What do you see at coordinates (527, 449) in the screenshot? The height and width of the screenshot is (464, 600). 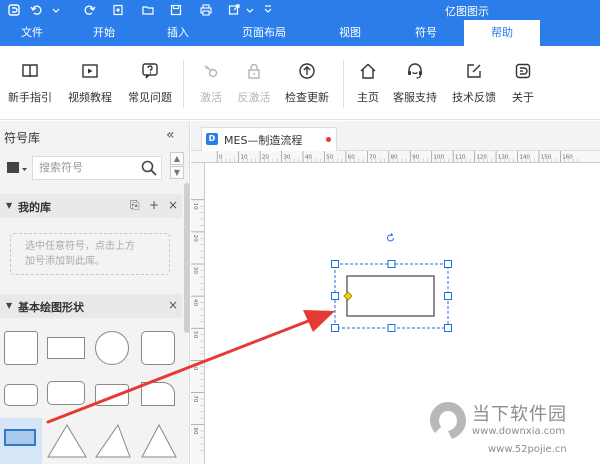 I see `watermark-url-2: www.52pojie.cn` at bounding box center [527, 449].